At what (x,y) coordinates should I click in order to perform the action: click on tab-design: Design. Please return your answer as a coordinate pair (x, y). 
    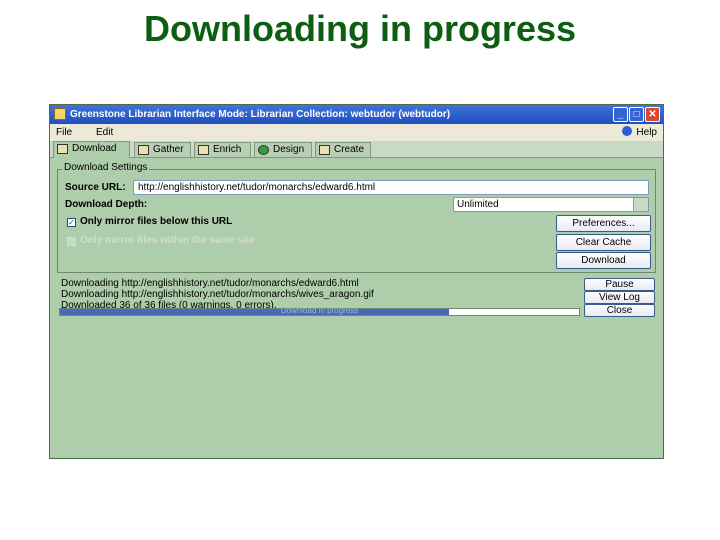
    Looking at the image, I should click on (283, 149).